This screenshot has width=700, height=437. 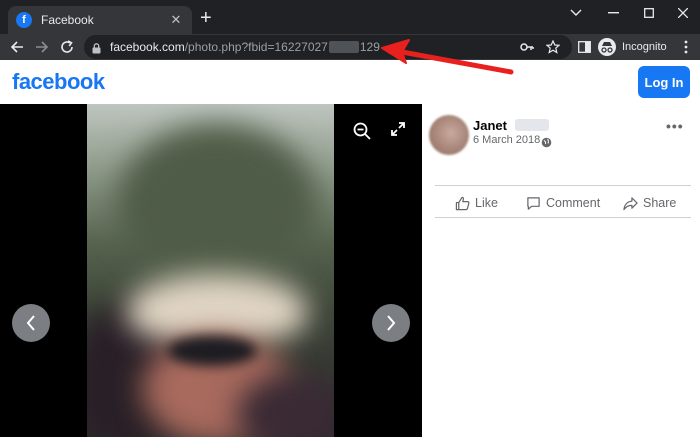 I want to click on globe-icon, so click(x=546, y=144).